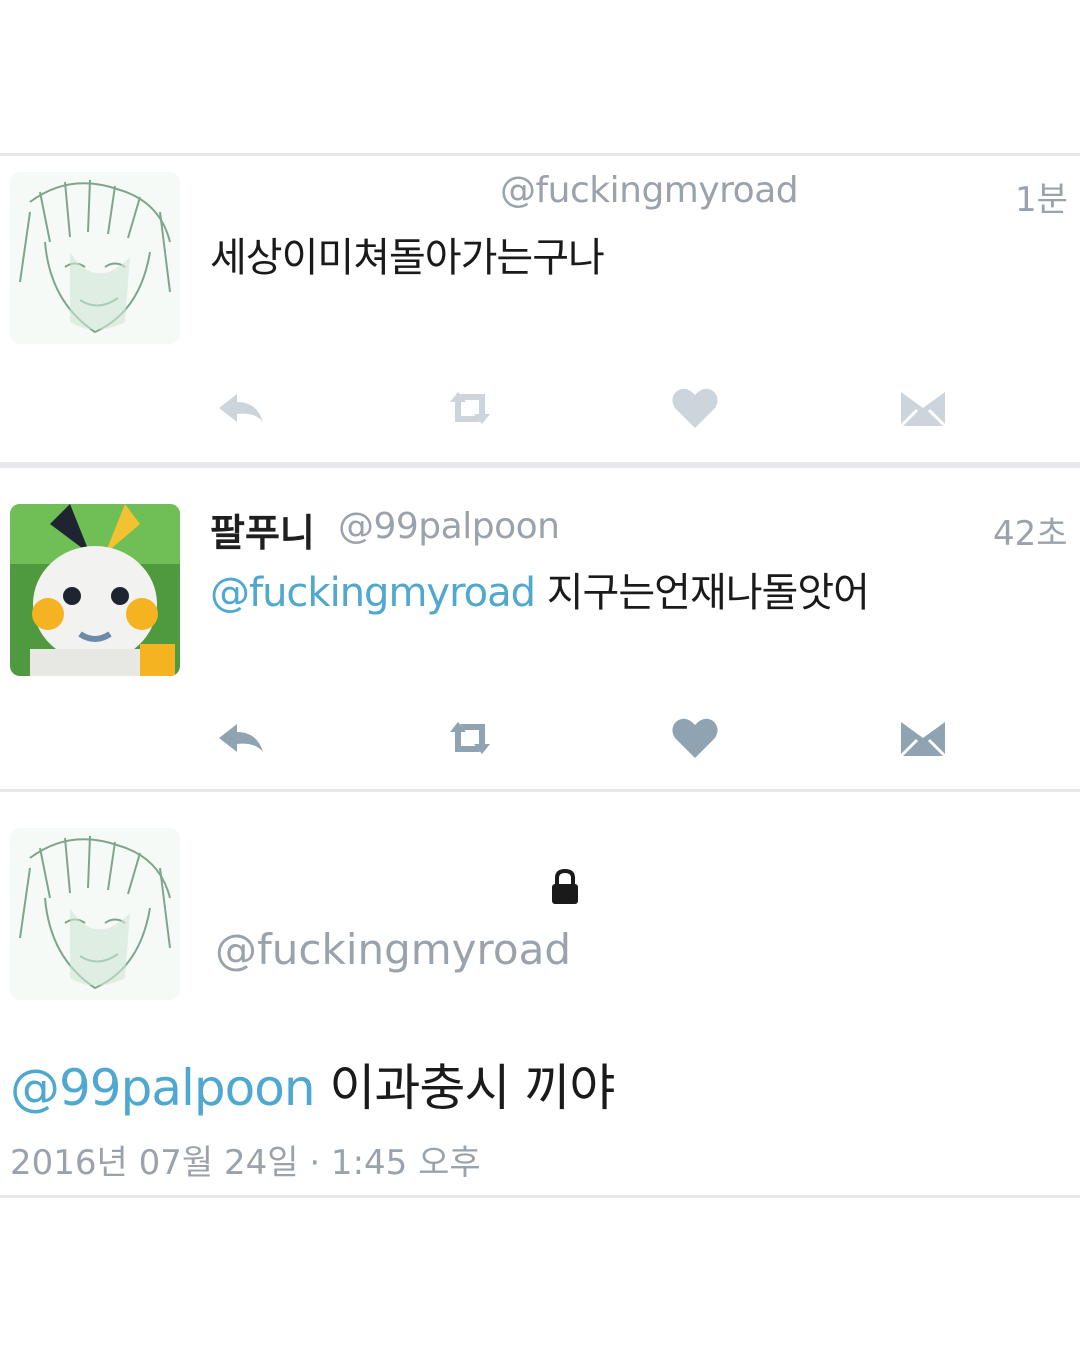  What do you see at coordinates (1041, 196) in the screenshot?
I see `tweet-1-time: 1분` at bounding box center [1041, 196].